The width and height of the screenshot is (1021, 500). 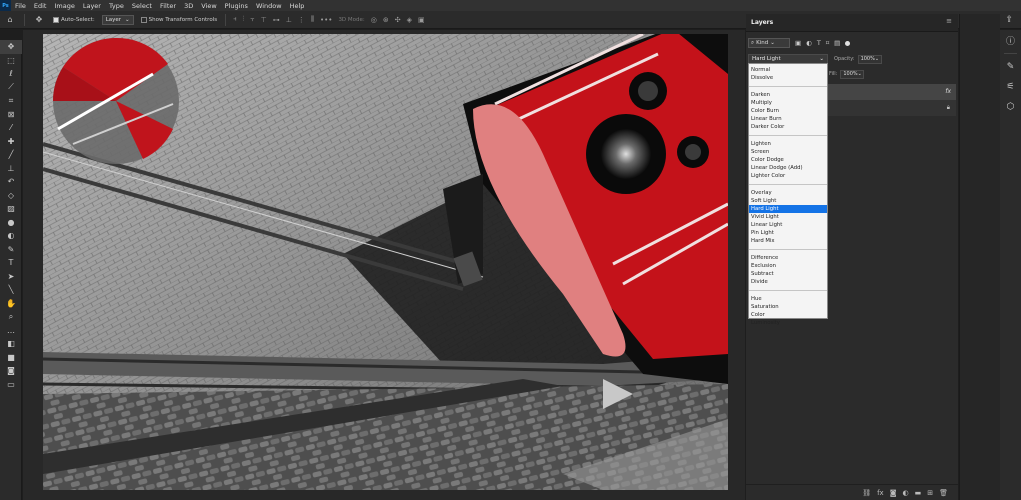 What do you see at coordinates (264, 20) in the screenshot?
I see `align-top-icon: ⊤` at bounding box center [264, 20].